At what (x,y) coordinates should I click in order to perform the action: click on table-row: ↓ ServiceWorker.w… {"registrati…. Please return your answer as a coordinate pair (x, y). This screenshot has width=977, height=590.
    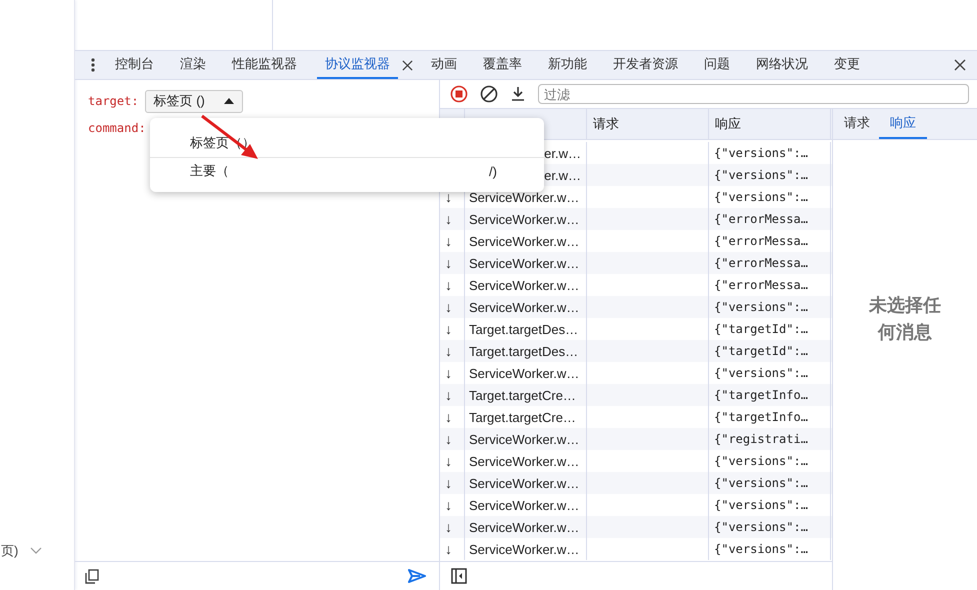
    Looking at the image, I should click on (636, 439).